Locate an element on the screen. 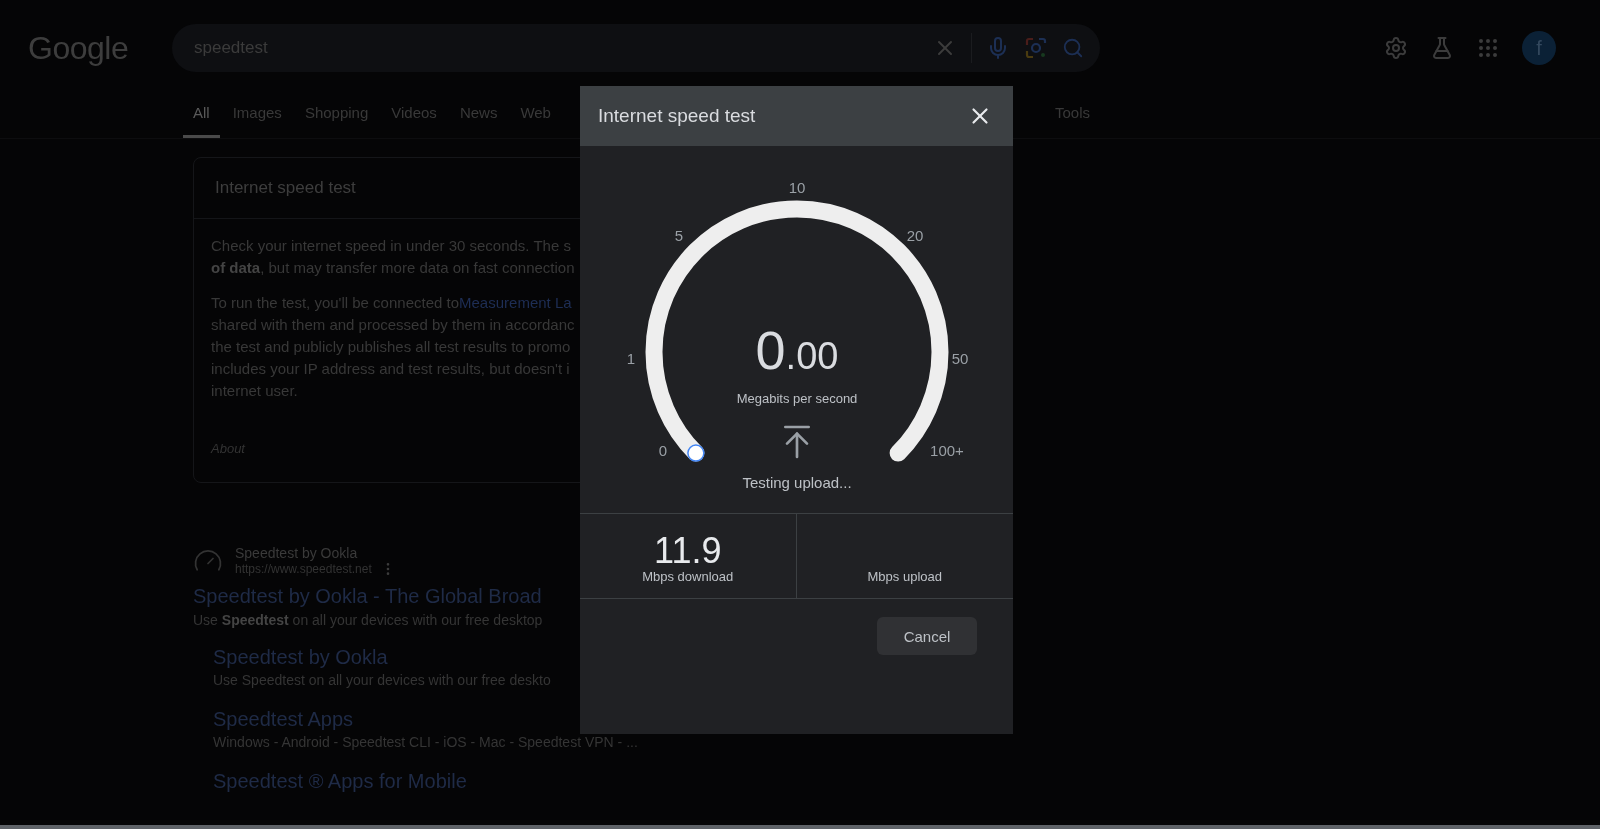  cancel-button: Cancel is located at coordinates (927, 636).